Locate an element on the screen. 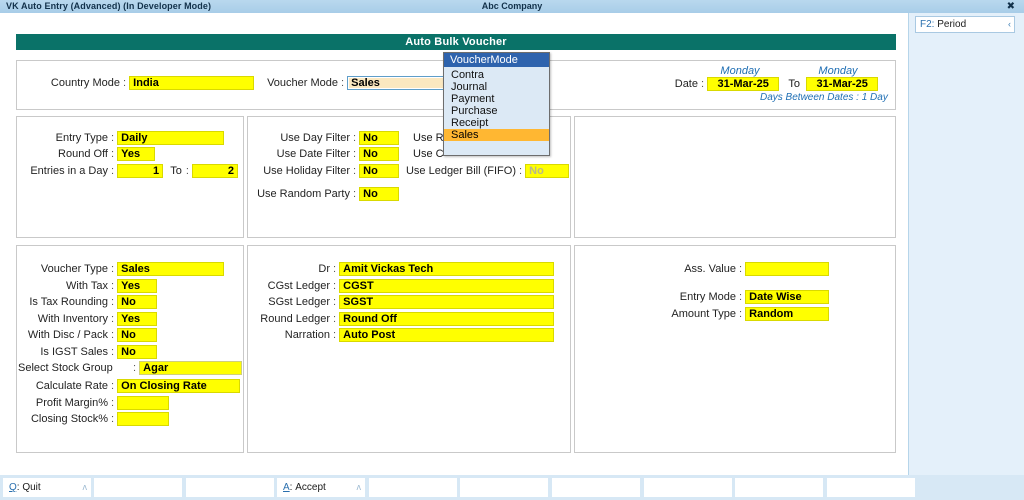 The width and height of the screenshot is (1024, 500). field-sgst-ledger: SGst Ledger : SGST is located at coordinates (403, 302).